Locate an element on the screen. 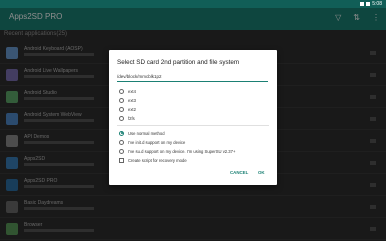 The height and width of the screenshot is (241, 386). partition-path-input: /dev/block/mmcblk1p2 is located at coordinates (192, 77).